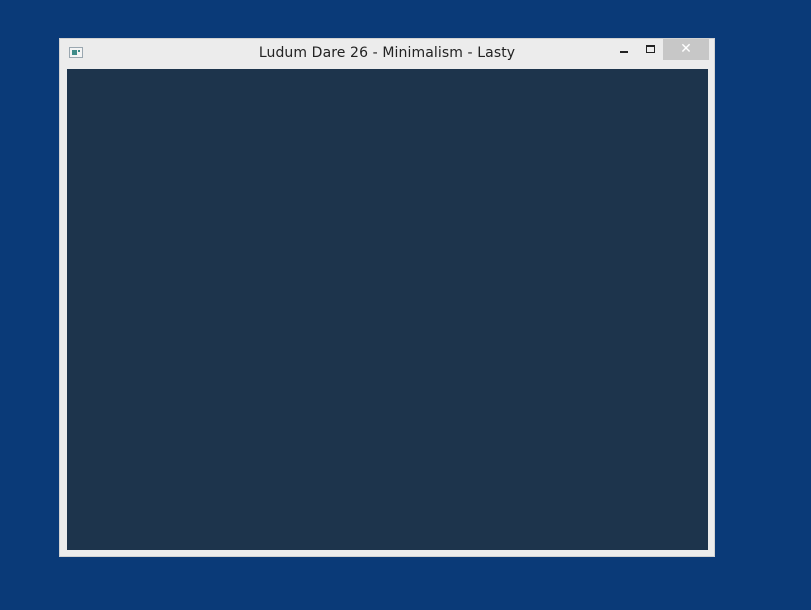  I want to click on close-button: ✕, so click(686, 49).